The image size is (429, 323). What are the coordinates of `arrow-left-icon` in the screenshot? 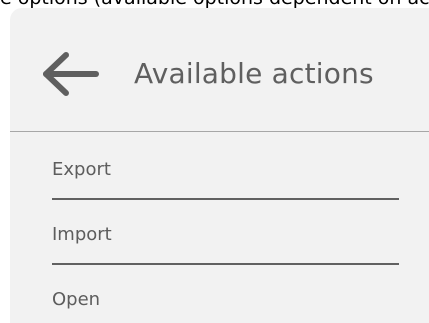 It's located at (71, 74).